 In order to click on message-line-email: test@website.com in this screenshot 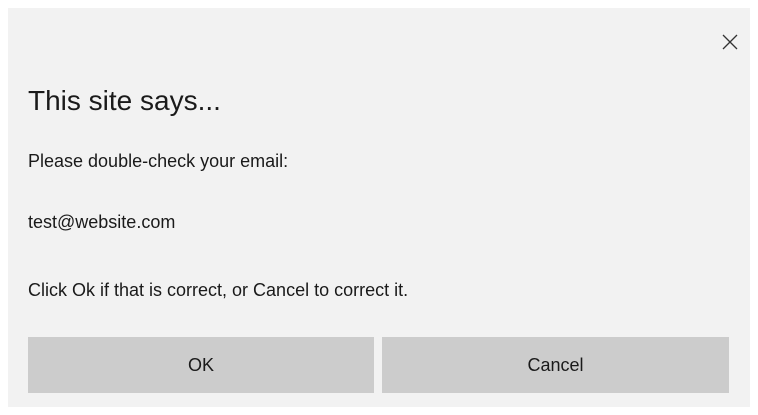, I will do `click(102, 222)`.